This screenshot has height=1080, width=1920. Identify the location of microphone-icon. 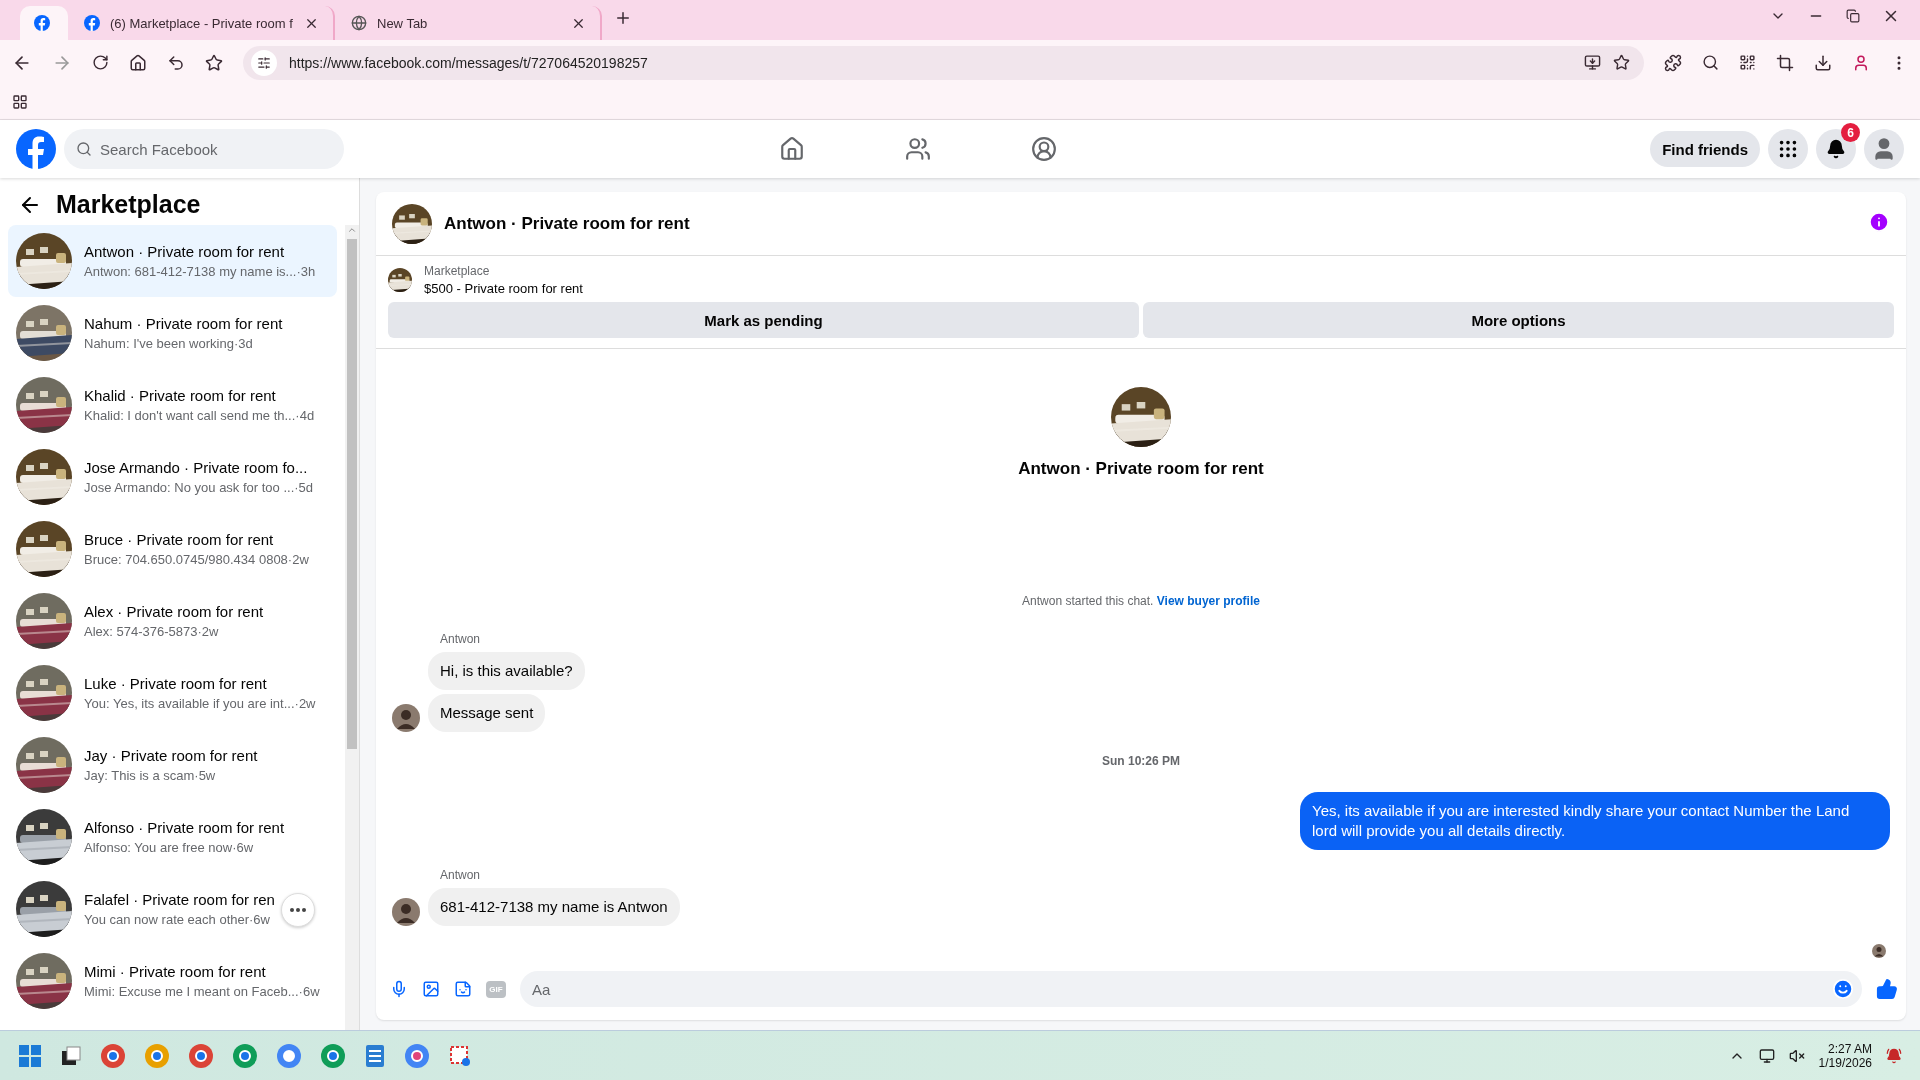
(399, 989).